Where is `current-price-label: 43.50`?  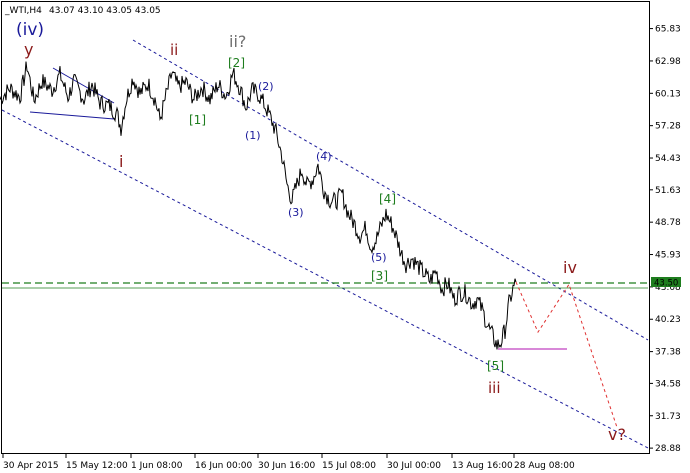
current-price-label: 43.50 is located at coordinates (666, 284).